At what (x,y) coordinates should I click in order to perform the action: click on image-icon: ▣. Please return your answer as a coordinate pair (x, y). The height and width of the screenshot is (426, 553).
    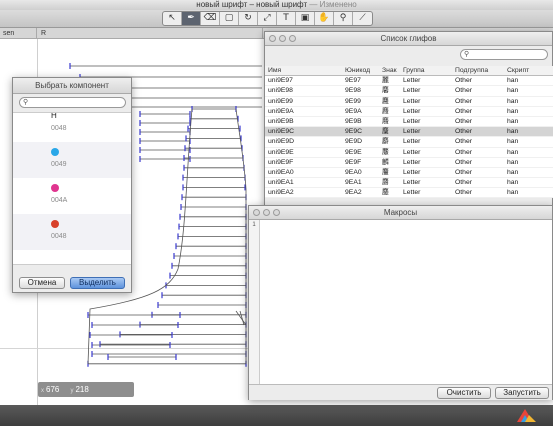
    Looking at the image, I should click on (305, 18).